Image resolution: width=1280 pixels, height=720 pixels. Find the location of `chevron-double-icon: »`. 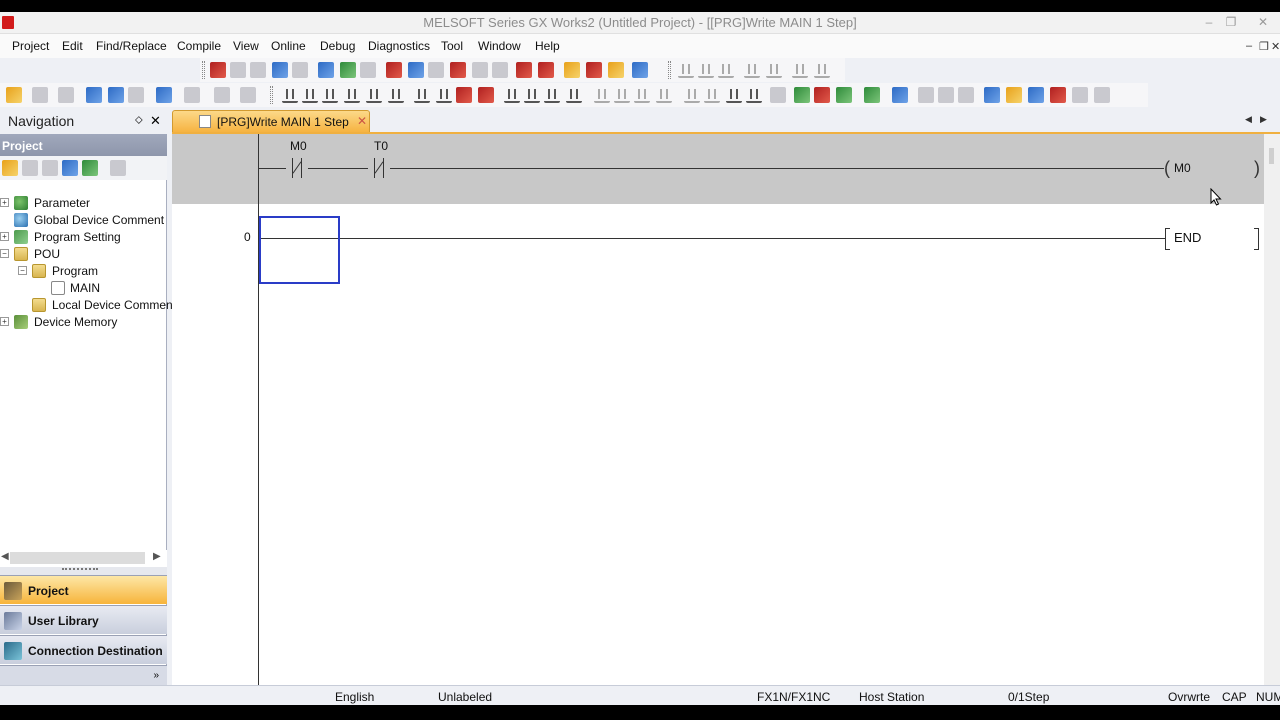

chevron-double-icon: » is located at coordinates (156, 675).